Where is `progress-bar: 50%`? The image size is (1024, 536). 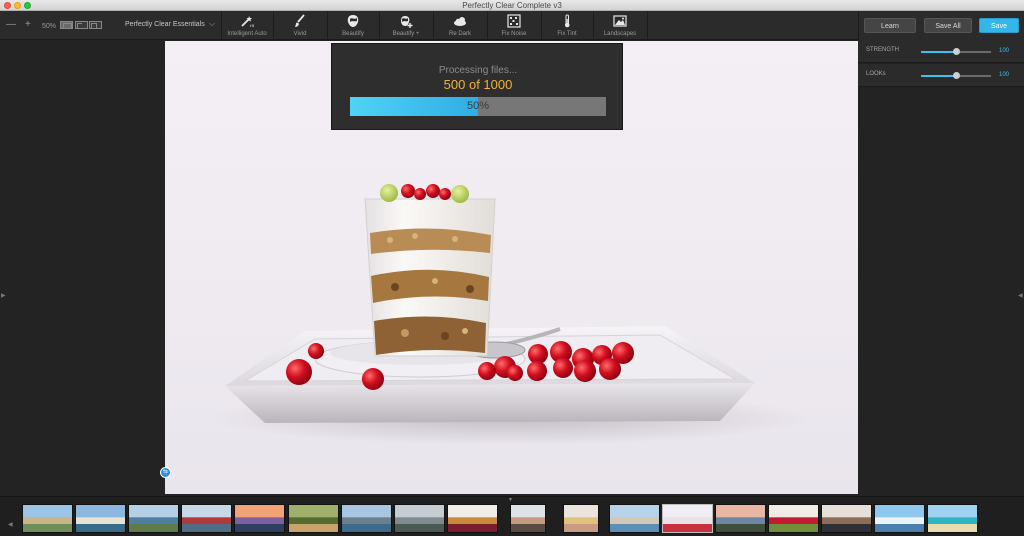 progress-bar: 50% is located at coordinates (478, 106).